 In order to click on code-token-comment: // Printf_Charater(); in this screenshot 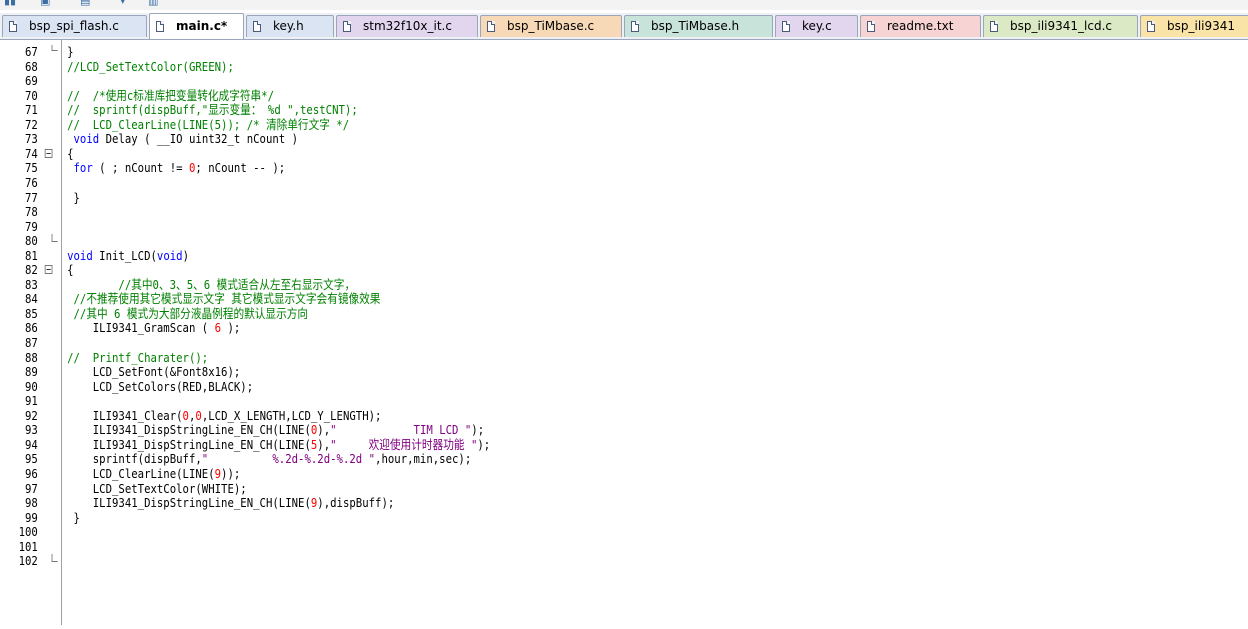, I will do `click(138, 357)`.